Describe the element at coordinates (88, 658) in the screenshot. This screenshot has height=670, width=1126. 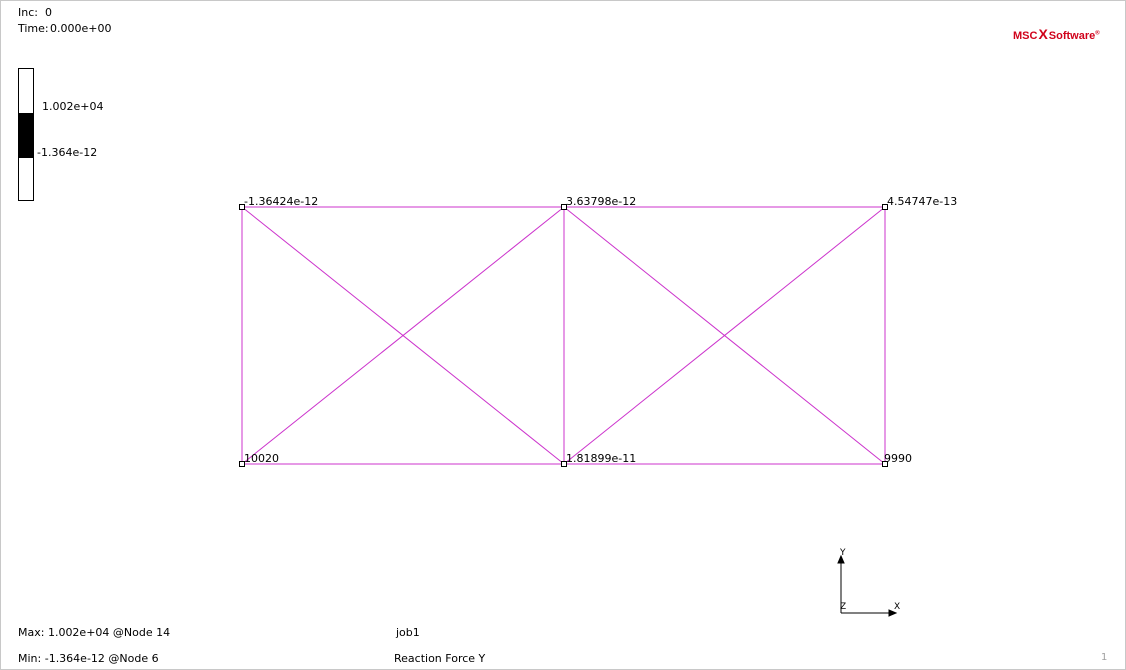
I see `min-result-text: Min: -1.364e-12 @Node 6` at that location.